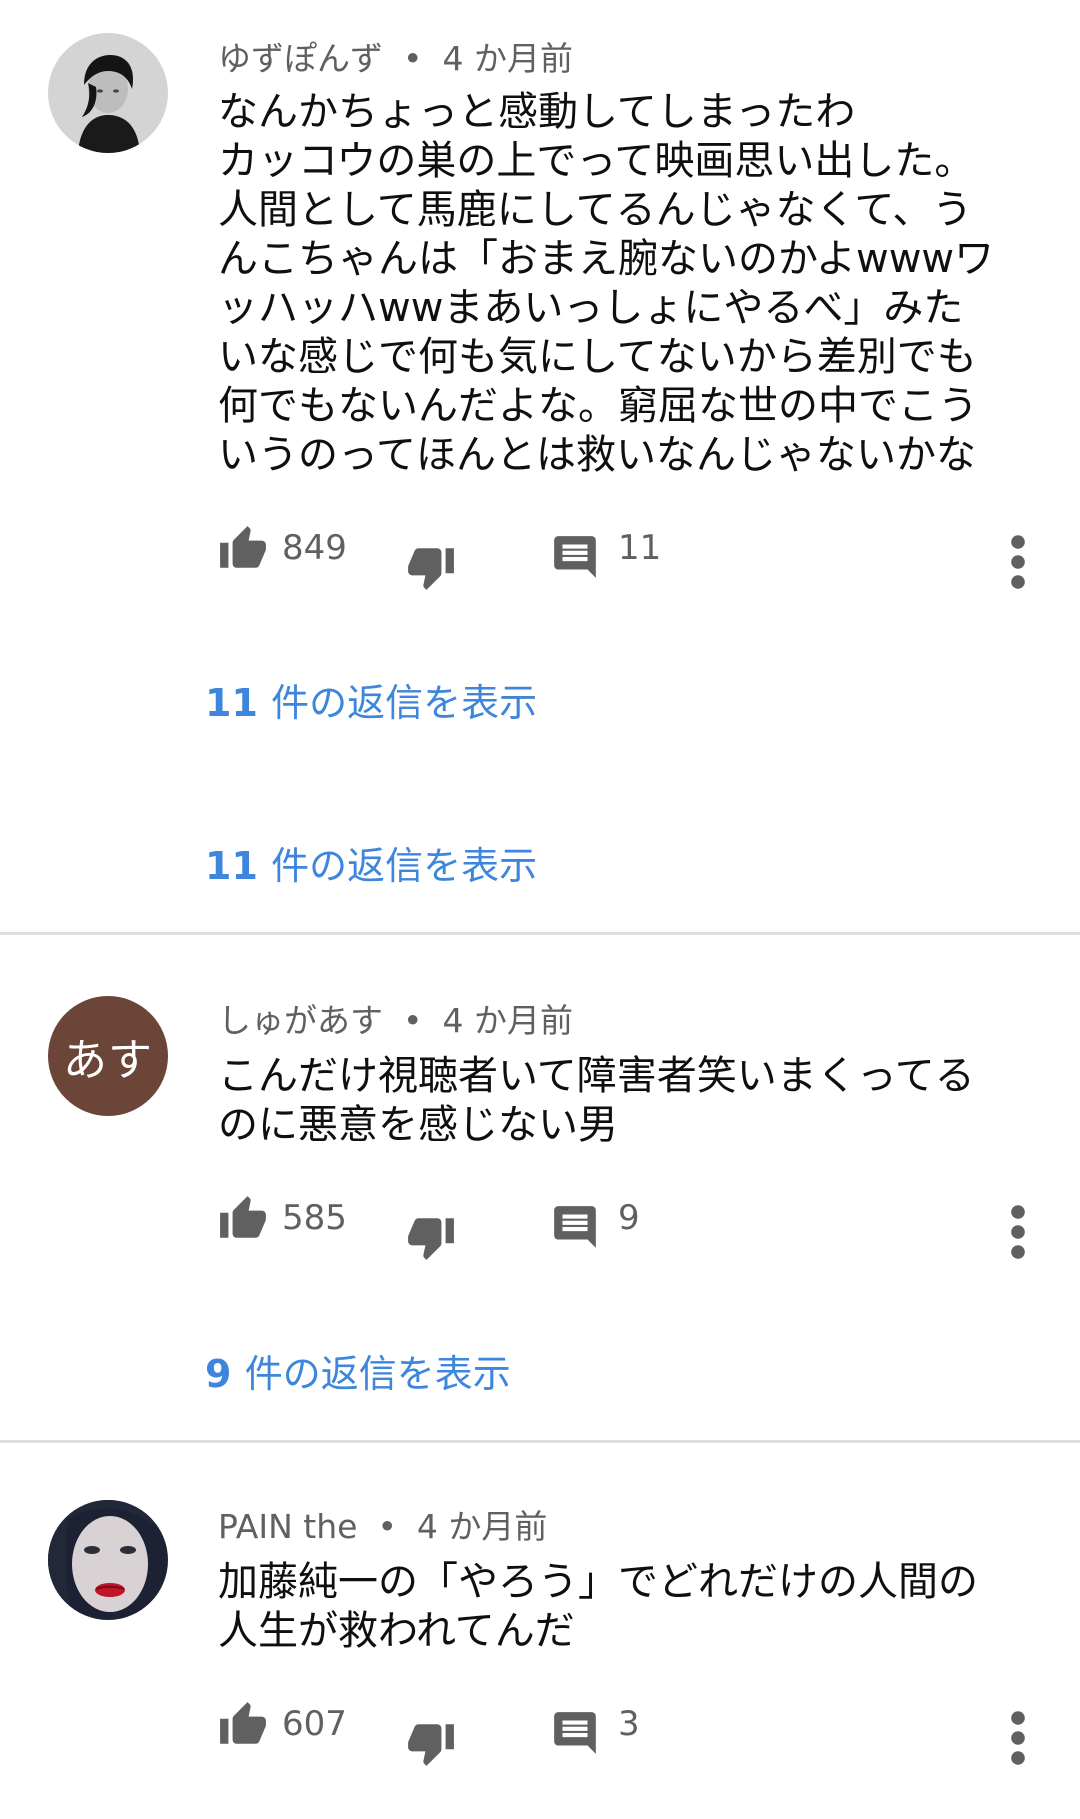 The width and height of the screenshot is (1080, 1819). Describe the element at coordinates (314, 1218) in the screenshot. I see `like-count: 585` at that location.